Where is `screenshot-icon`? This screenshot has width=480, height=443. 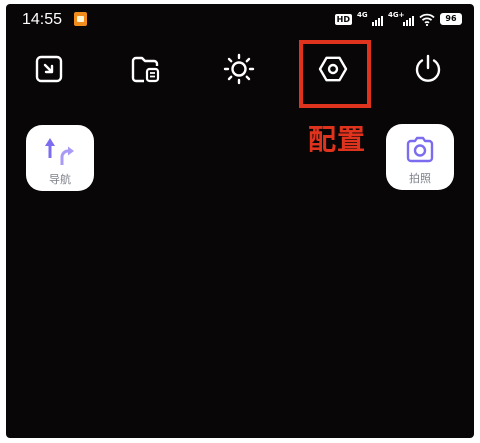 screenshot-icon is located at coordinates (49, 69).